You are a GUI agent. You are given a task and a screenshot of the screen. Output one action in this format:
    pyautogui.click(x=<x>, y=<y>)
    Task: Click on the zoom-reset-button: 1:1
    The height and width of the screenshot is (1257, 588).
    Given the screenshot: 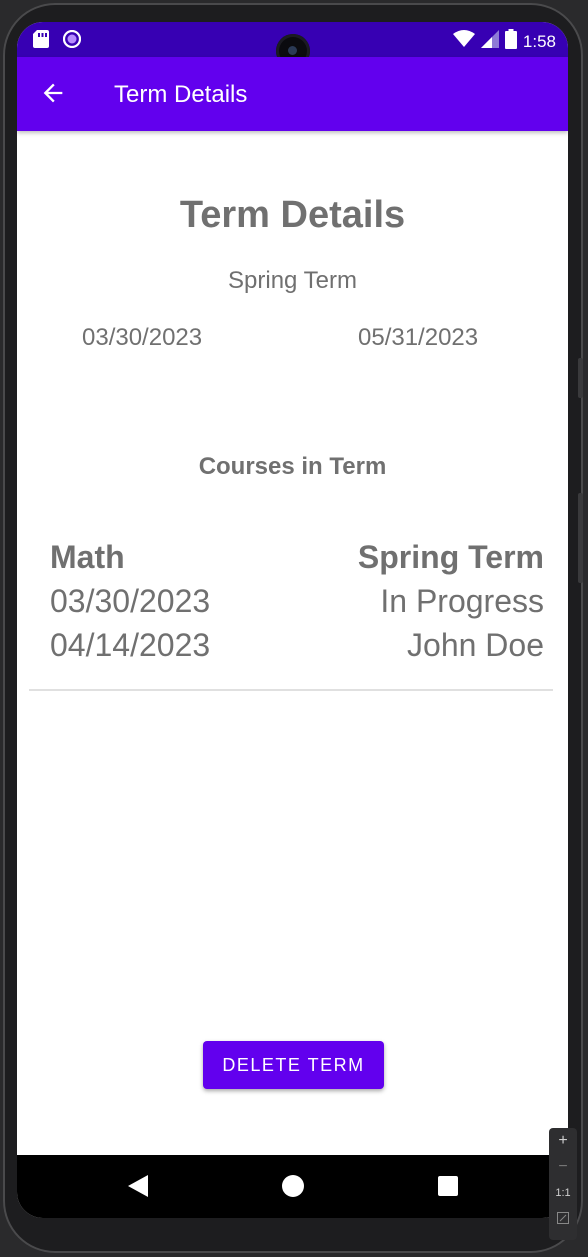 What is the action you would take?
    pyautogui.click(x=563, y=1193)
    